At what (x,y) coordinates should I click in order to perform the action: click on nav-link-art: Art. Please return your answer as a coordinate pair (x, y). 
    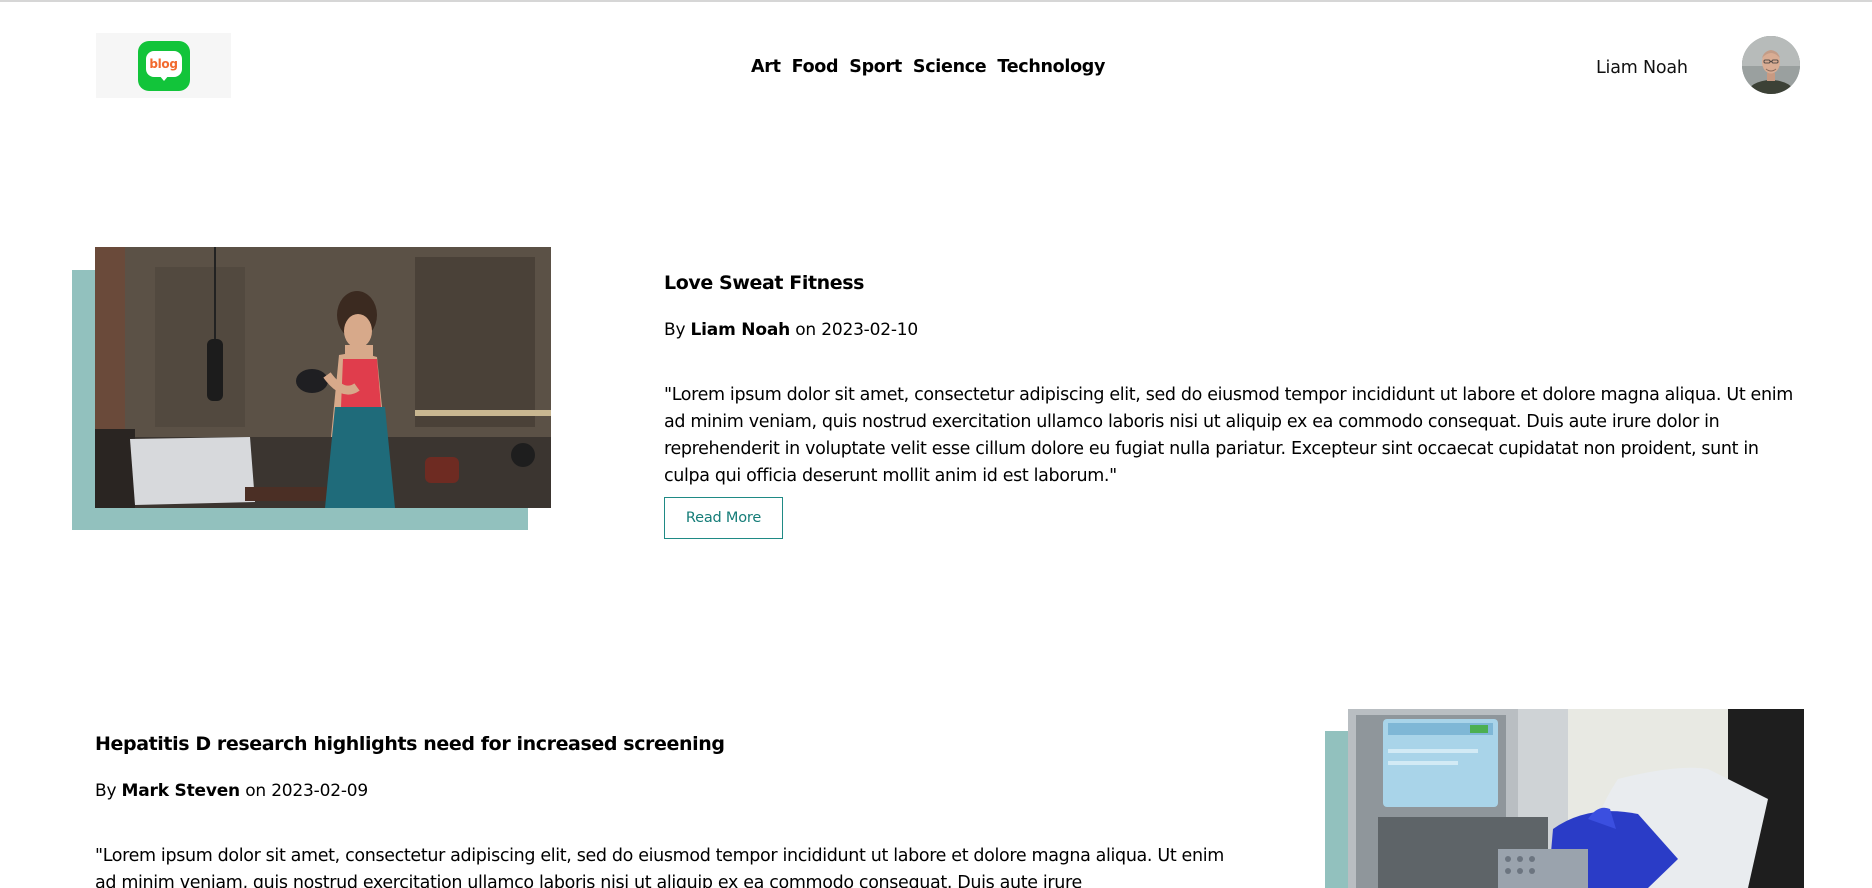
    Looking at the image, I should click on (766, 67).